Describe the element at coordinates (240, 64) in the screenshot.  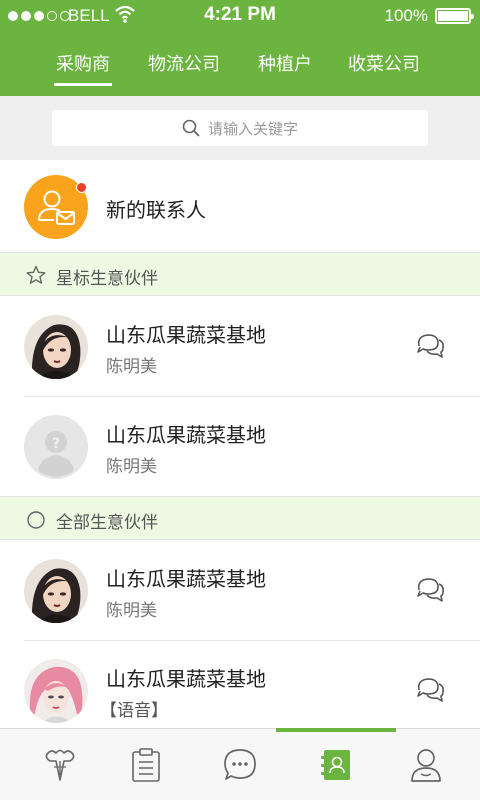
I see `category-tabs: 采购商 物流公司 种植户 收菜公司` at that location.